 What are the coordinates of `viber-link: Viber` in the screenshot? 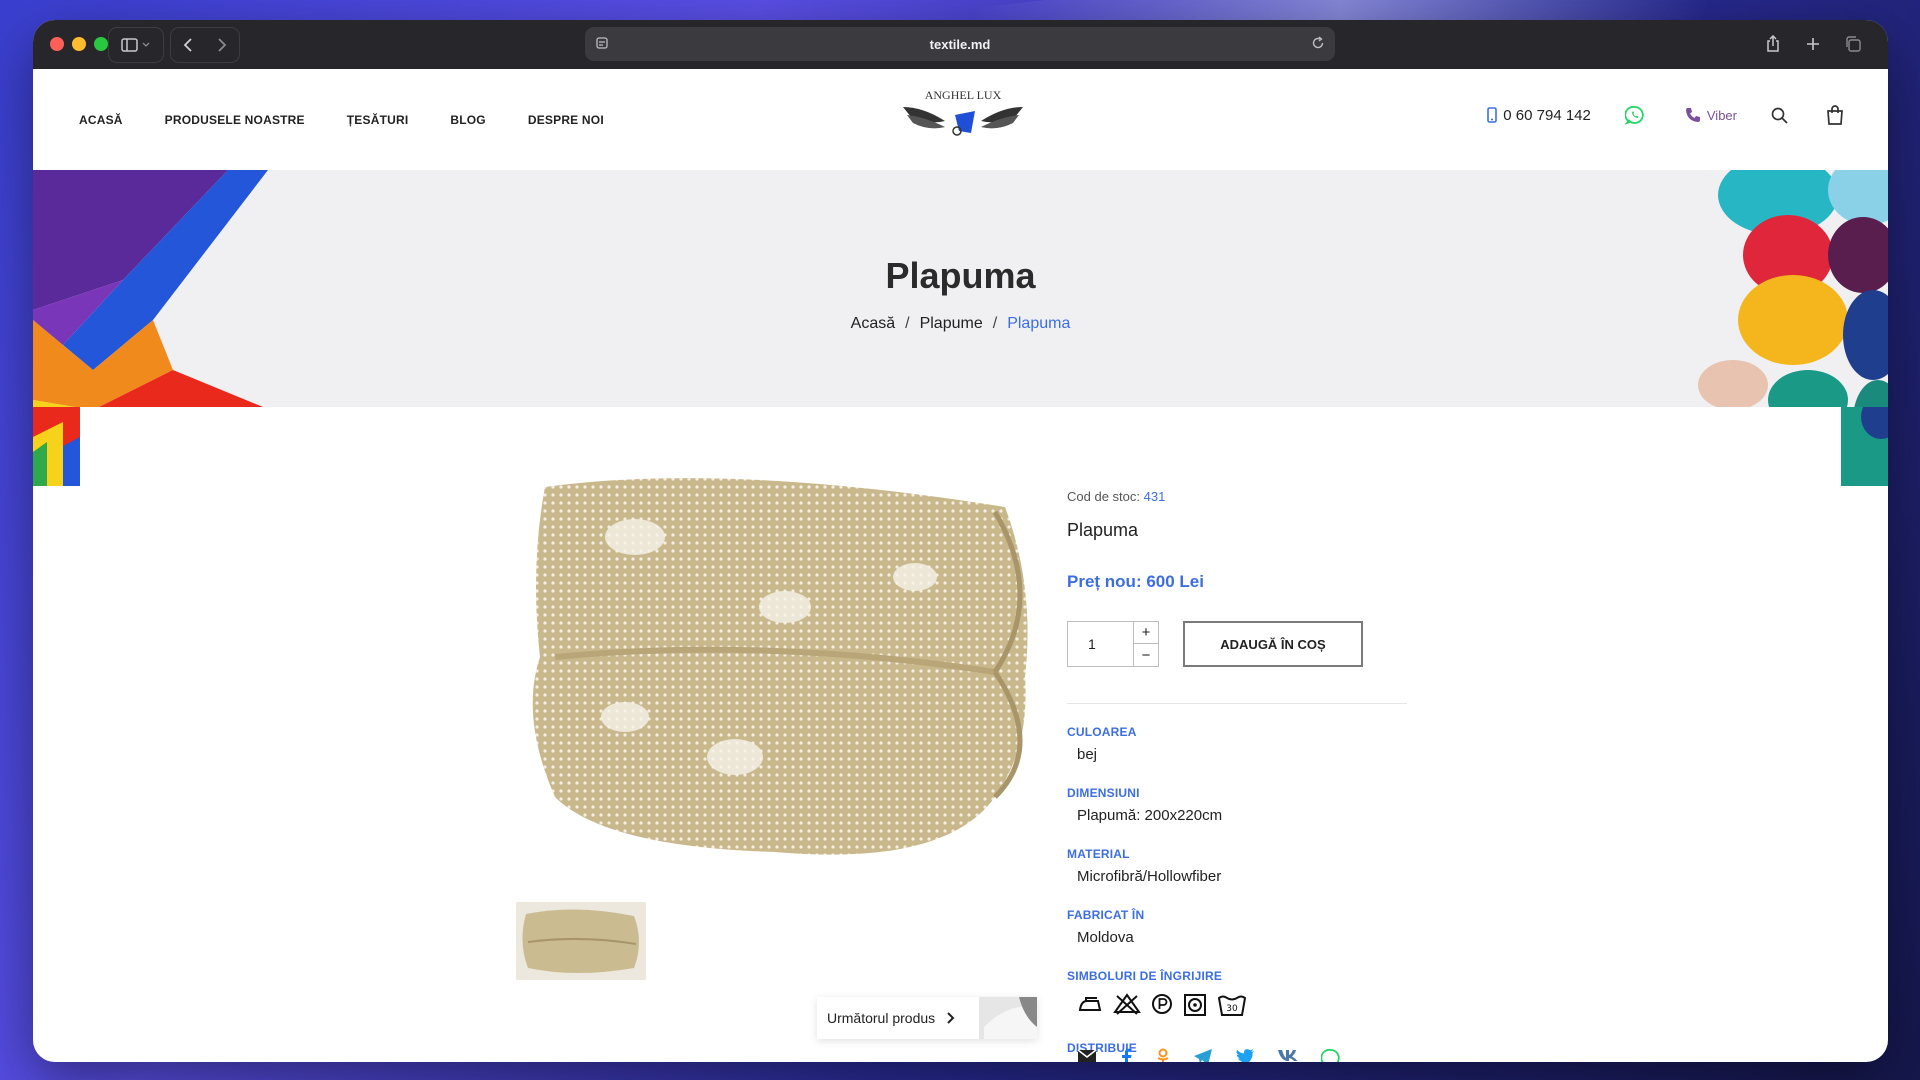 It's located at (1711, 115).